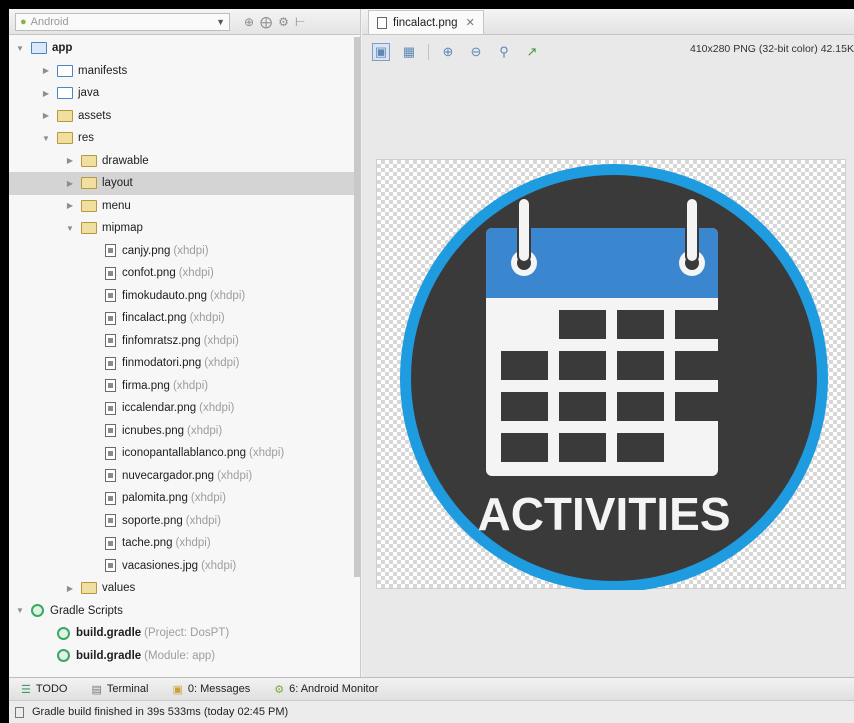 The height and width of the screenshot is (723, 854). Describe the element at coordinates (65, 70) in the screenshot. I see `folder-icon` at that location.